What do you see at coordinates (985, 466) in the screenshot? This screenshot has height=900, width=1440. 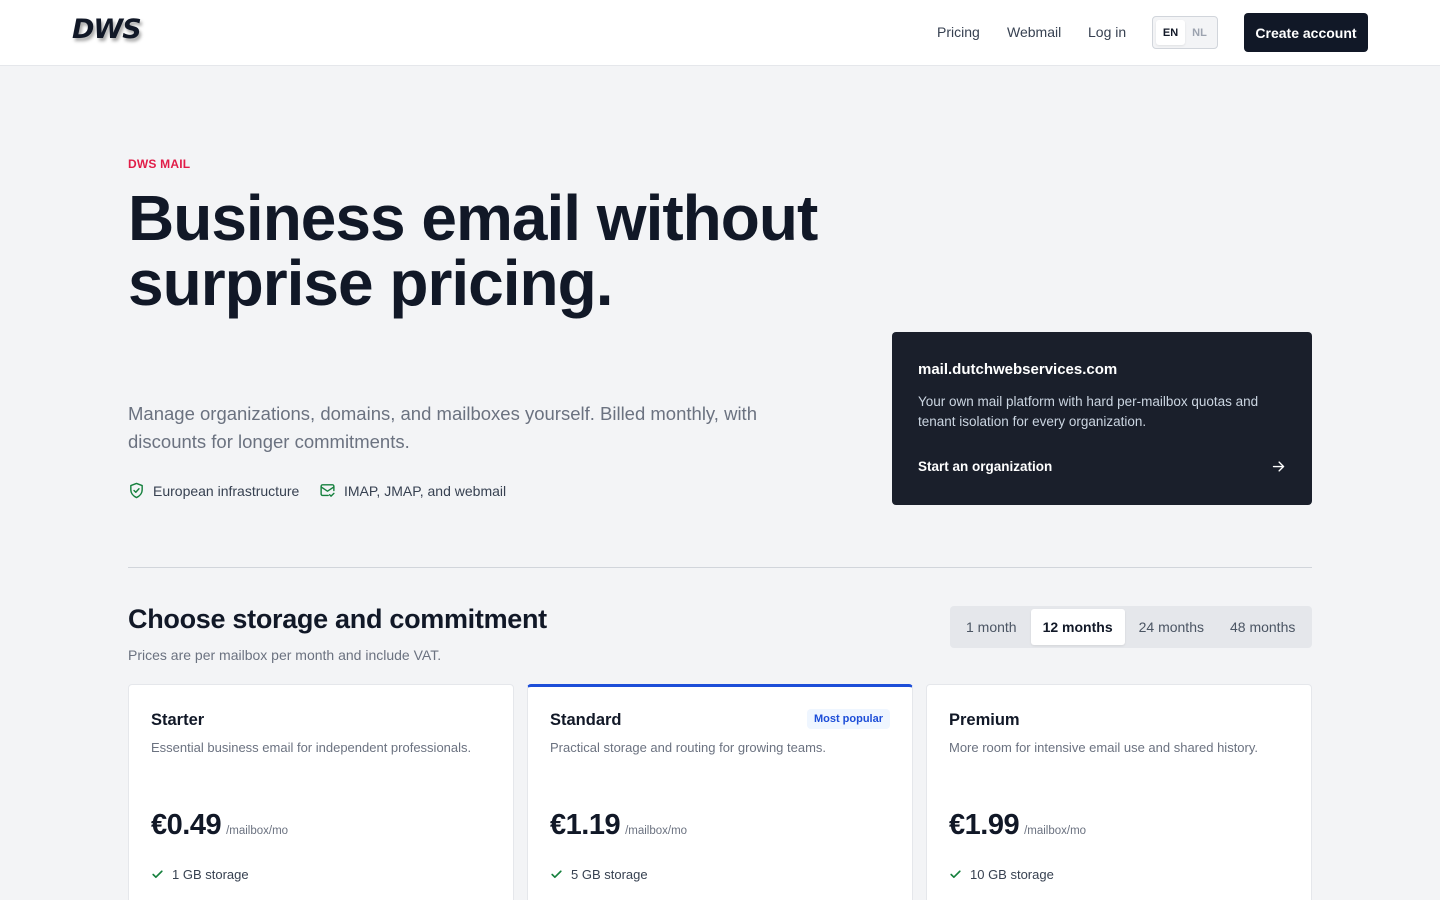 I see `start-organization-label: Start an organization` at bounding box center [985, 466].